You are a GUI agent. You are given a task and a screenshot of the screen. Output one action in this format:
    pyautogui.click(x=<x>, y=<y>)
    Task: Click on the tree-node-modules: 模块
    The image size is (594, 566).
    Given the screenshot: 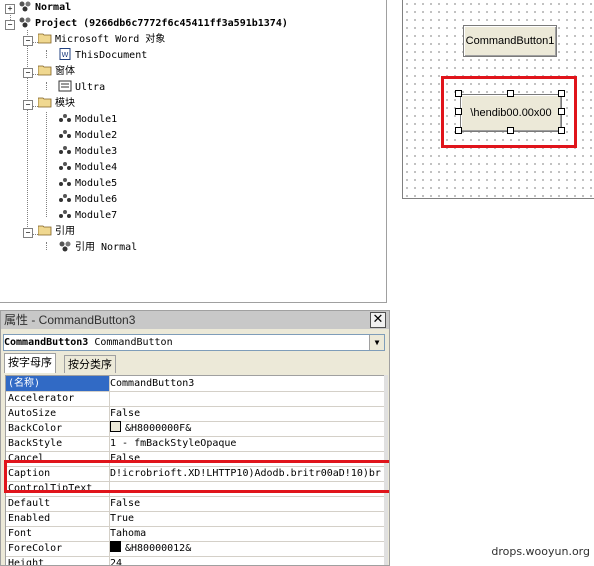 What is the action you would take?
    pyautogui.click(x=56, y=104)
    